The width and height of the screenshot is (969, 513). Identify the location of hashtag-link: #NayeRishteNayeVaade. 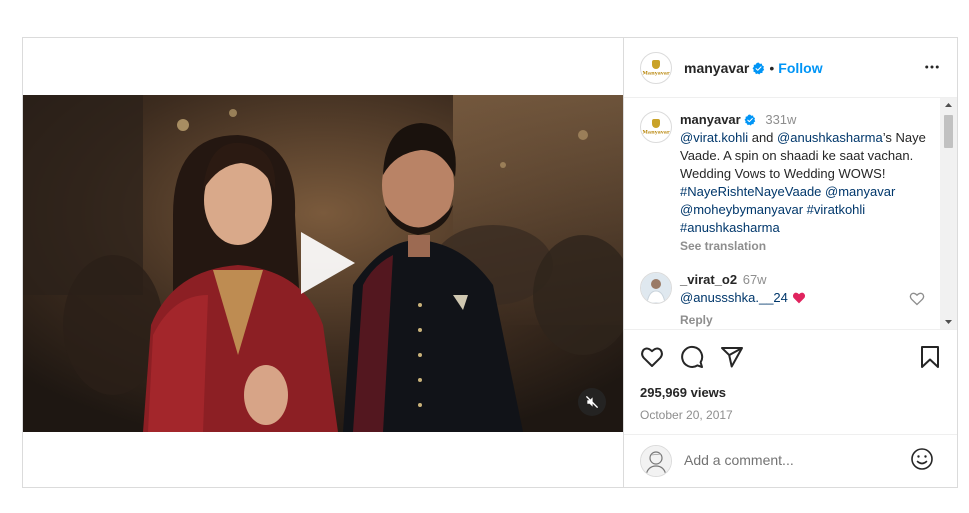
(750, 191).